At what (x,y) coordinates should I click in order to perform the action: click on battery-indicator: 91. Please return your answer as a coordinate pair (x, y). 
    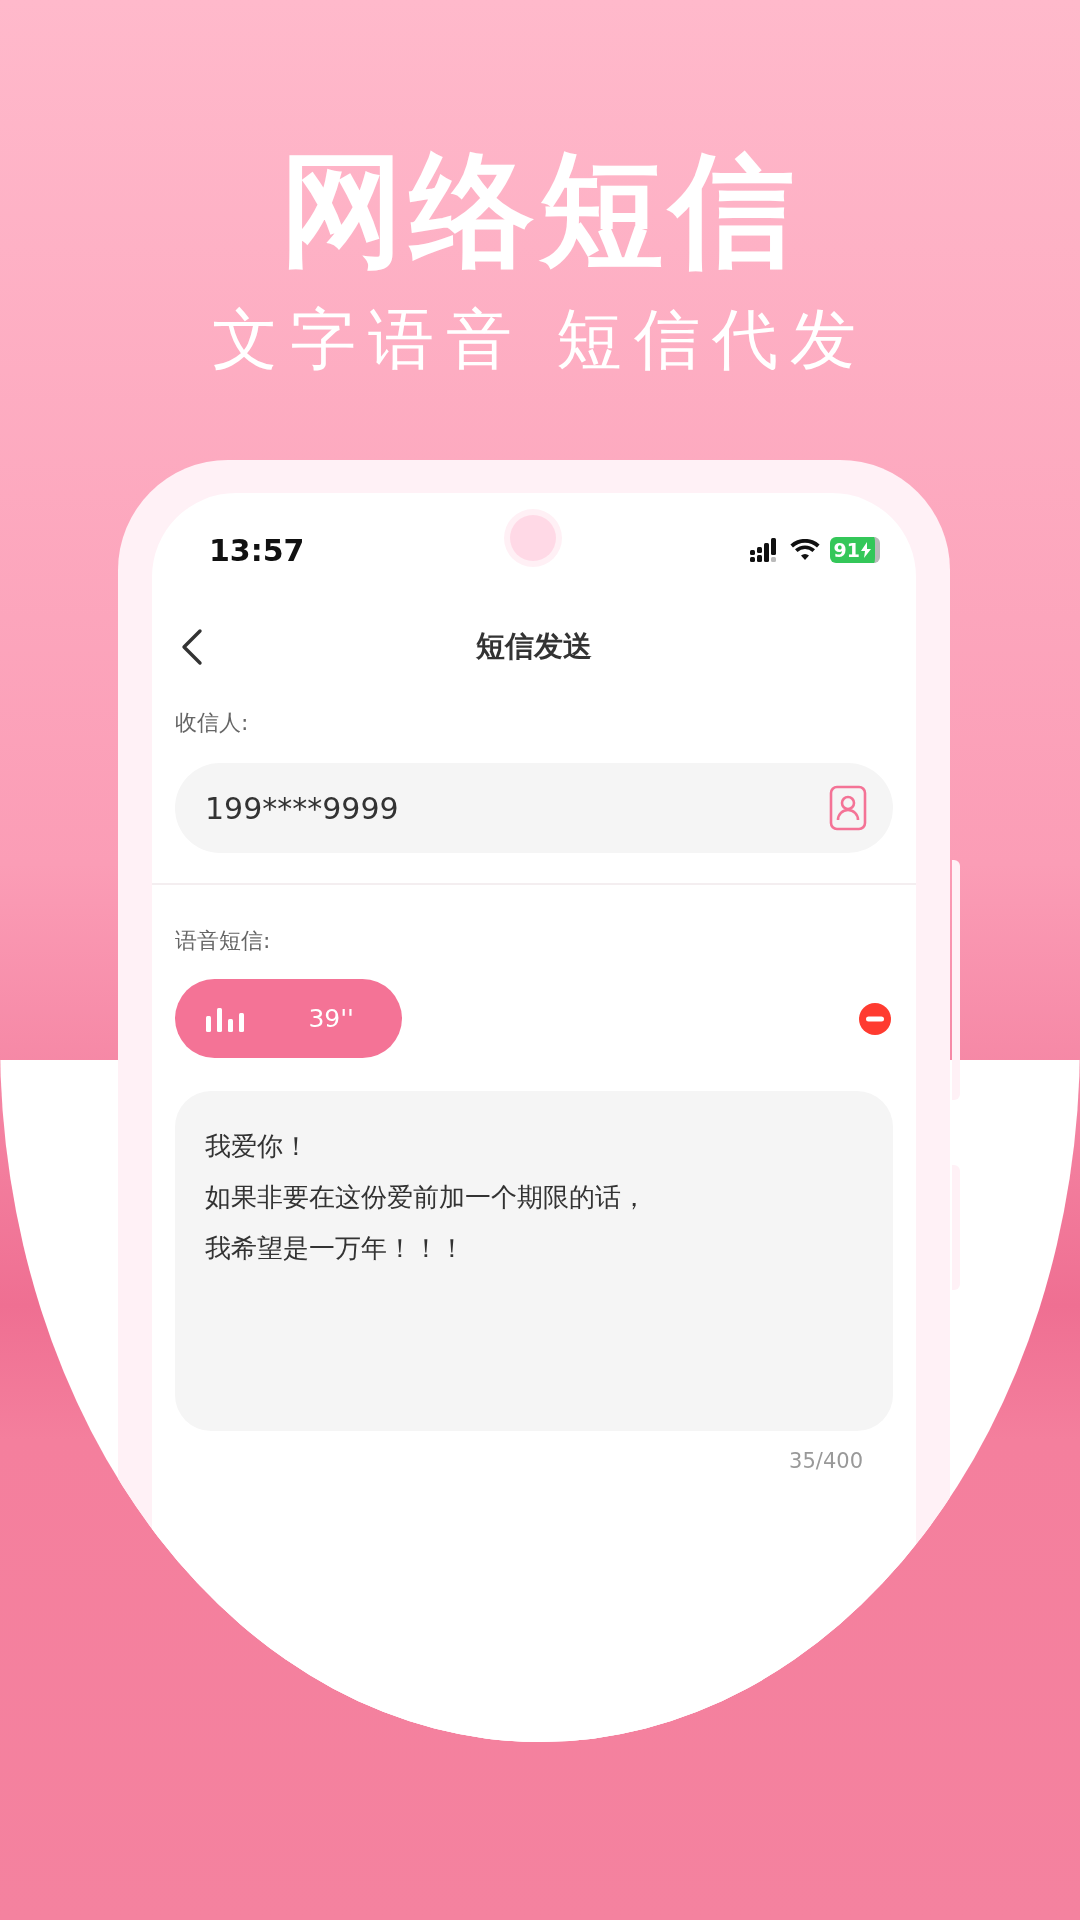
    Looking at the image, I should click on (854, 550).